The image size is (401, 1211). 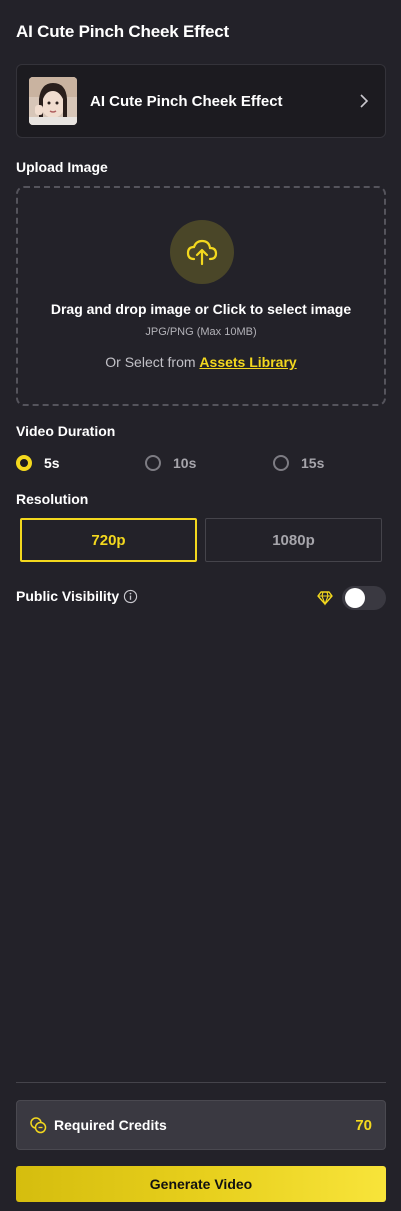 What do you see at coordinates (123, 31) in the screenshot?
I see `page-title: AI Cute Pinch Cheek Effect` at bounding box center [123, 31].